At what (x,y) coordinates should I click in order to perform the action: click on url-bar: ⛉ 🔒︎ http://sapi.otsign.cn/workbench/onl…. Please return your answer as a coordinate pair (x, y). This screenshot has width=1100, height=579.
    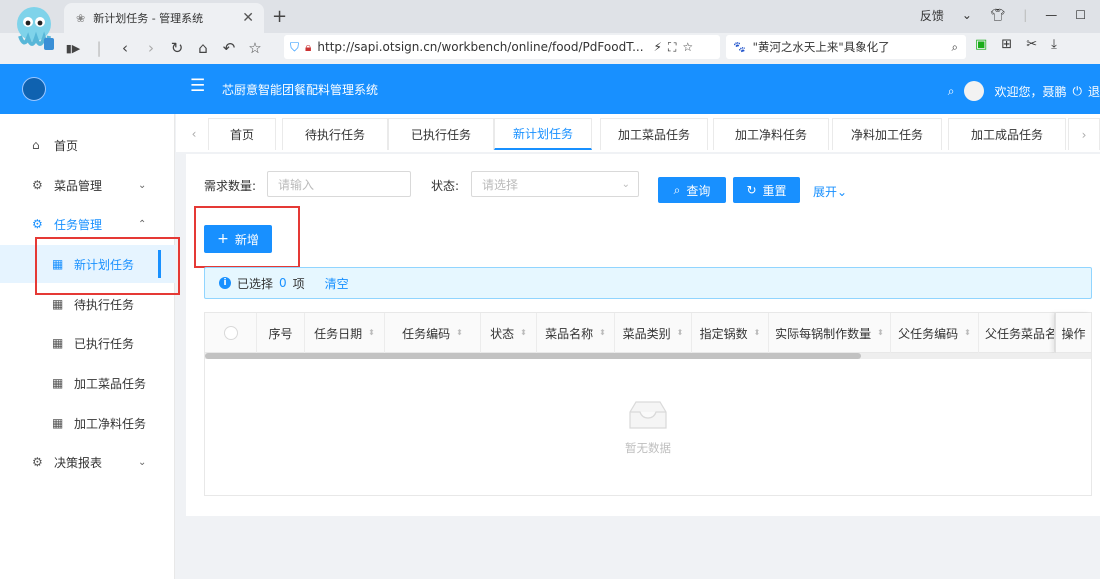
    Looking at the image, I should click on (502, 47).